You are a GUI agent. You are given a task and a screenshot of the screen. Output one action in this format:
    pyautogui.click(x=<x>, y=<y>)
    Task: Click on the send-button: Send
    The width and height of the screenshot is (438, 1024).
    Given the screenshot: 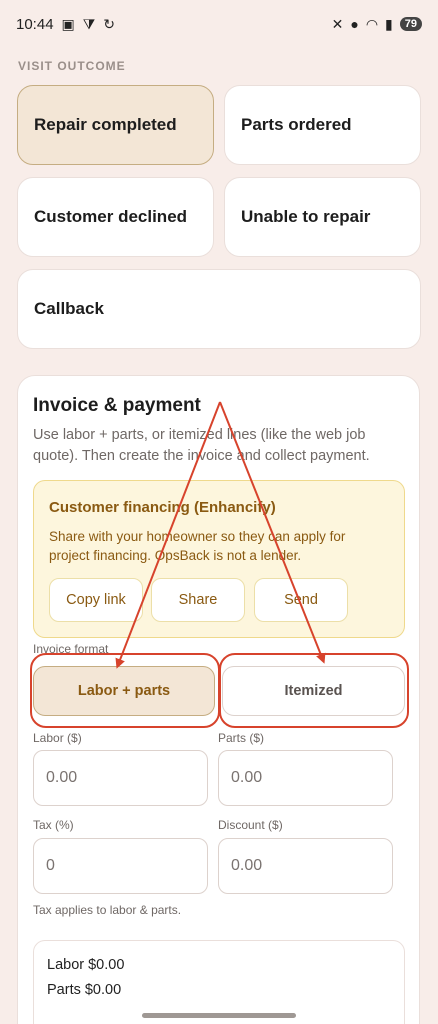 What is the action you would take?
    pyautogui.click(x=301, y=600)
    